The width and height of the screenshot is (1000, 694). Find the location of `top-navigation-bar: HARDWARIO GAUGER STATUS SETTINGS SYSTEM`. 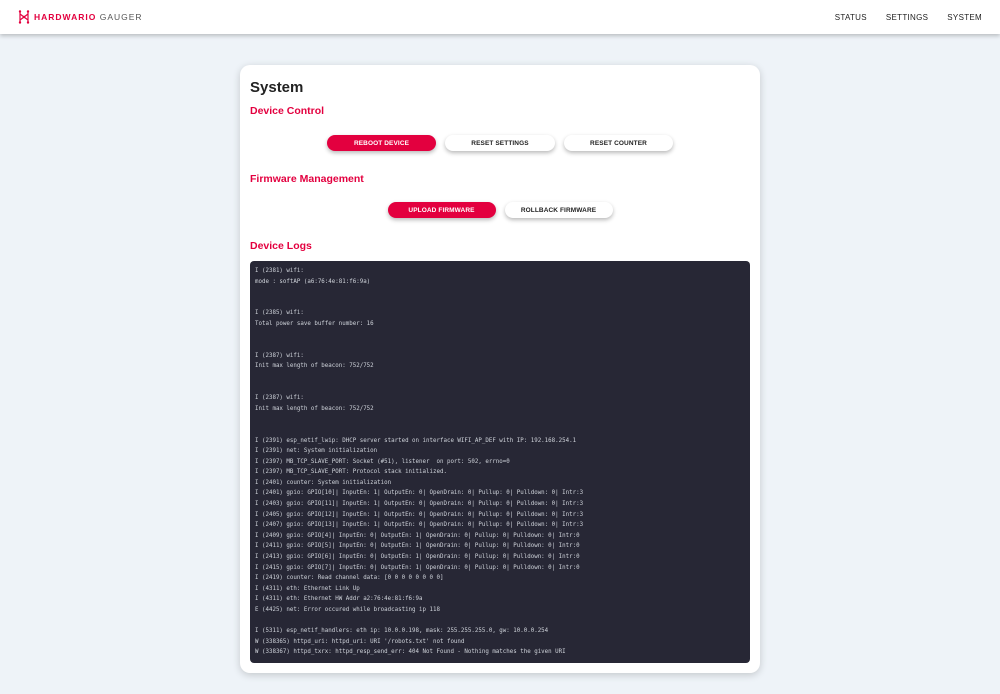

top-navigation-bar: HARDWARIO GAUGER STATUS SETTINGS SYSTEM is located at coordinates (500, 17).